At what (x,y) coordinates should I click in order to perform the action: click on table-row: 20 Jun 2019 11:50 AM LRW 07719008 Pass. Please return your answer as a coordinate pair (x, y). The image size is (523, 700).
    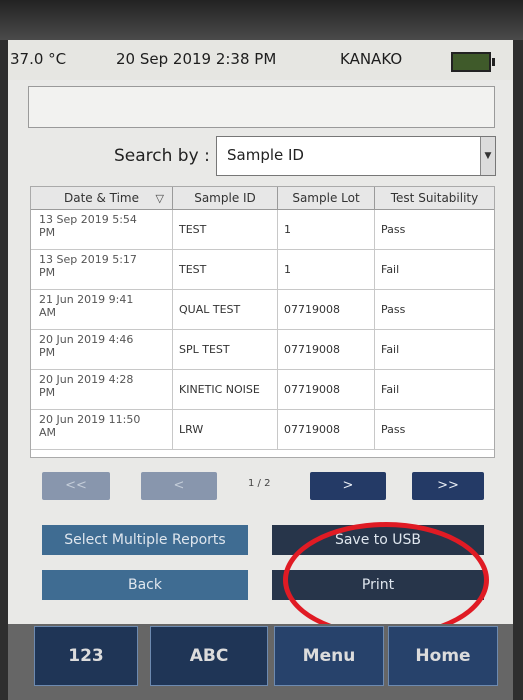
    Looking at the image, I should click on (262, 430).